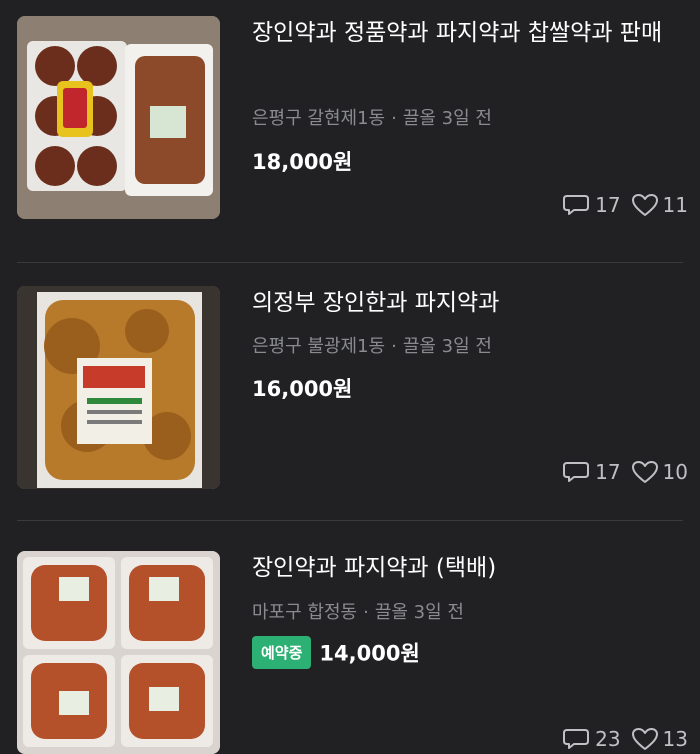 This screenshot has width=700, height=754. Describe the element at coordinates (675, 205) in the screenshot. I see `like-count: 11` at that location.